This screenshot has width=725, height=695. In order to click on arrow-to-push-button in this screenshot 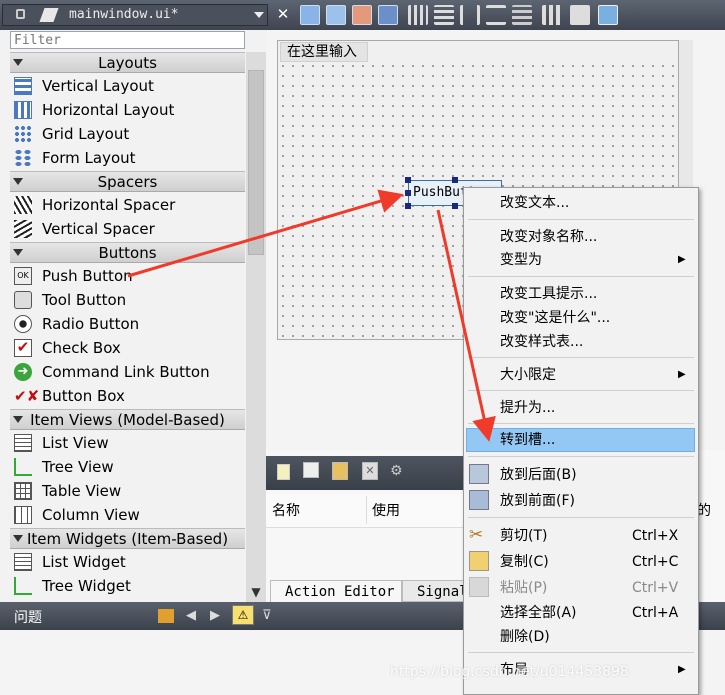, I will do `click(265, 233)`.